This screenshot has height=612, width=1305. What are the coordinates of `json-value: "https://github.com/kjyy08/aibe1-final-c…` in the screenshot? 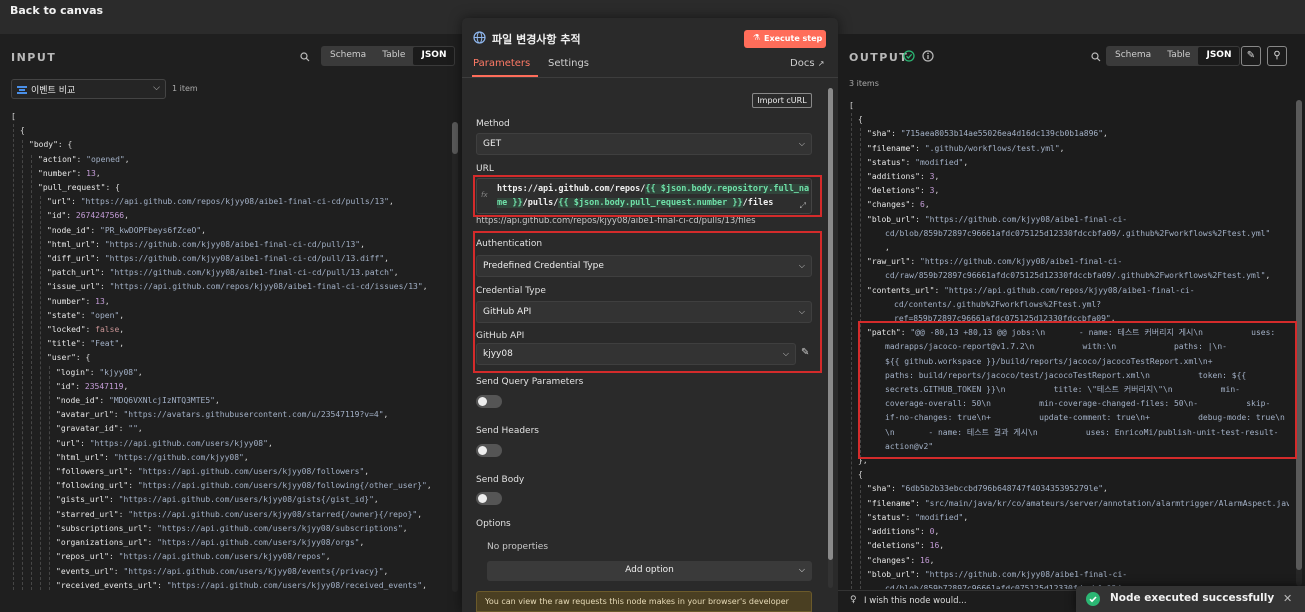 It's located at (1026, 219).